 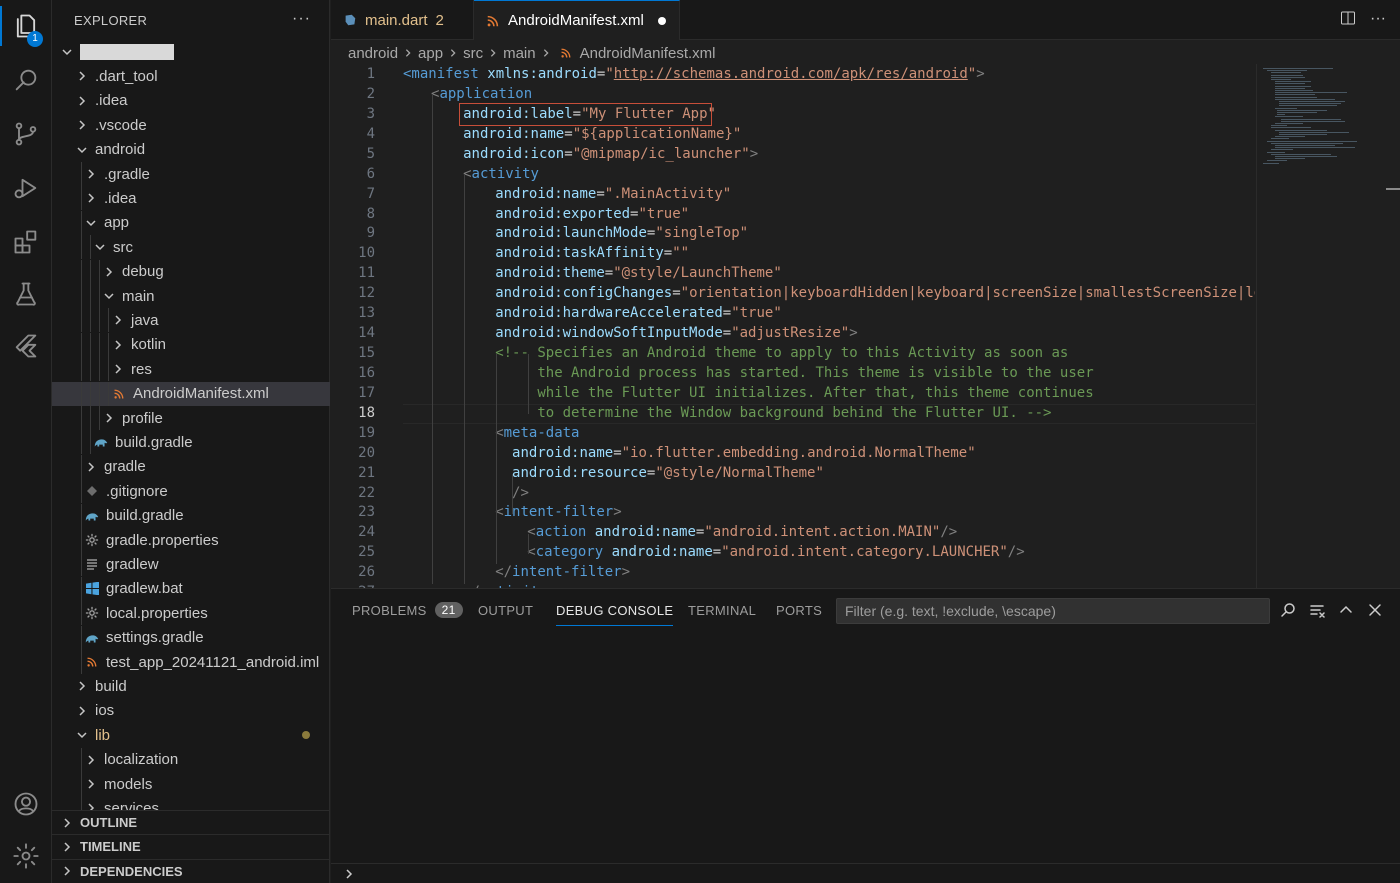 I want to click on more-actions-icon: ···, so click(x=301, y=19).